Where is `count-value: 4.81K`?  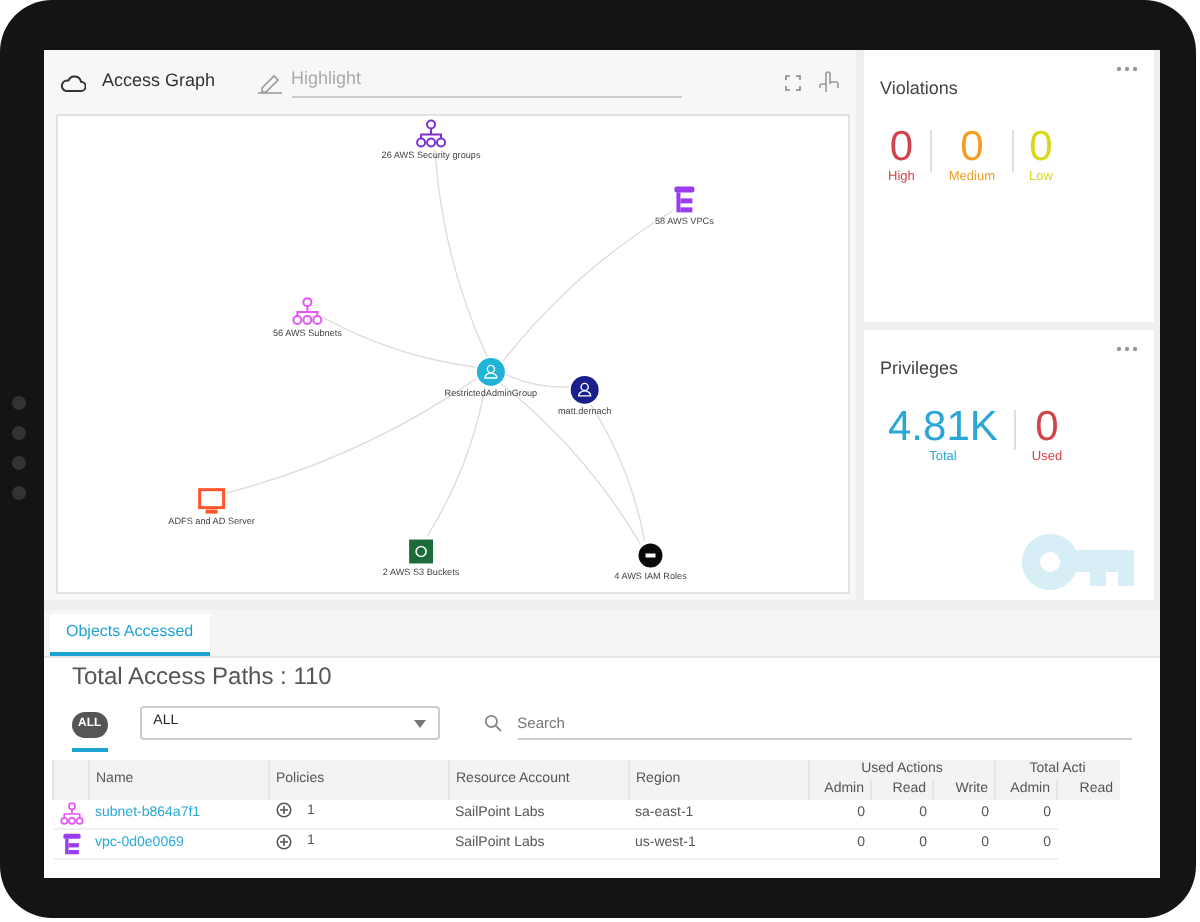
count-value: 4.81K is located at coordinates (943, 426).